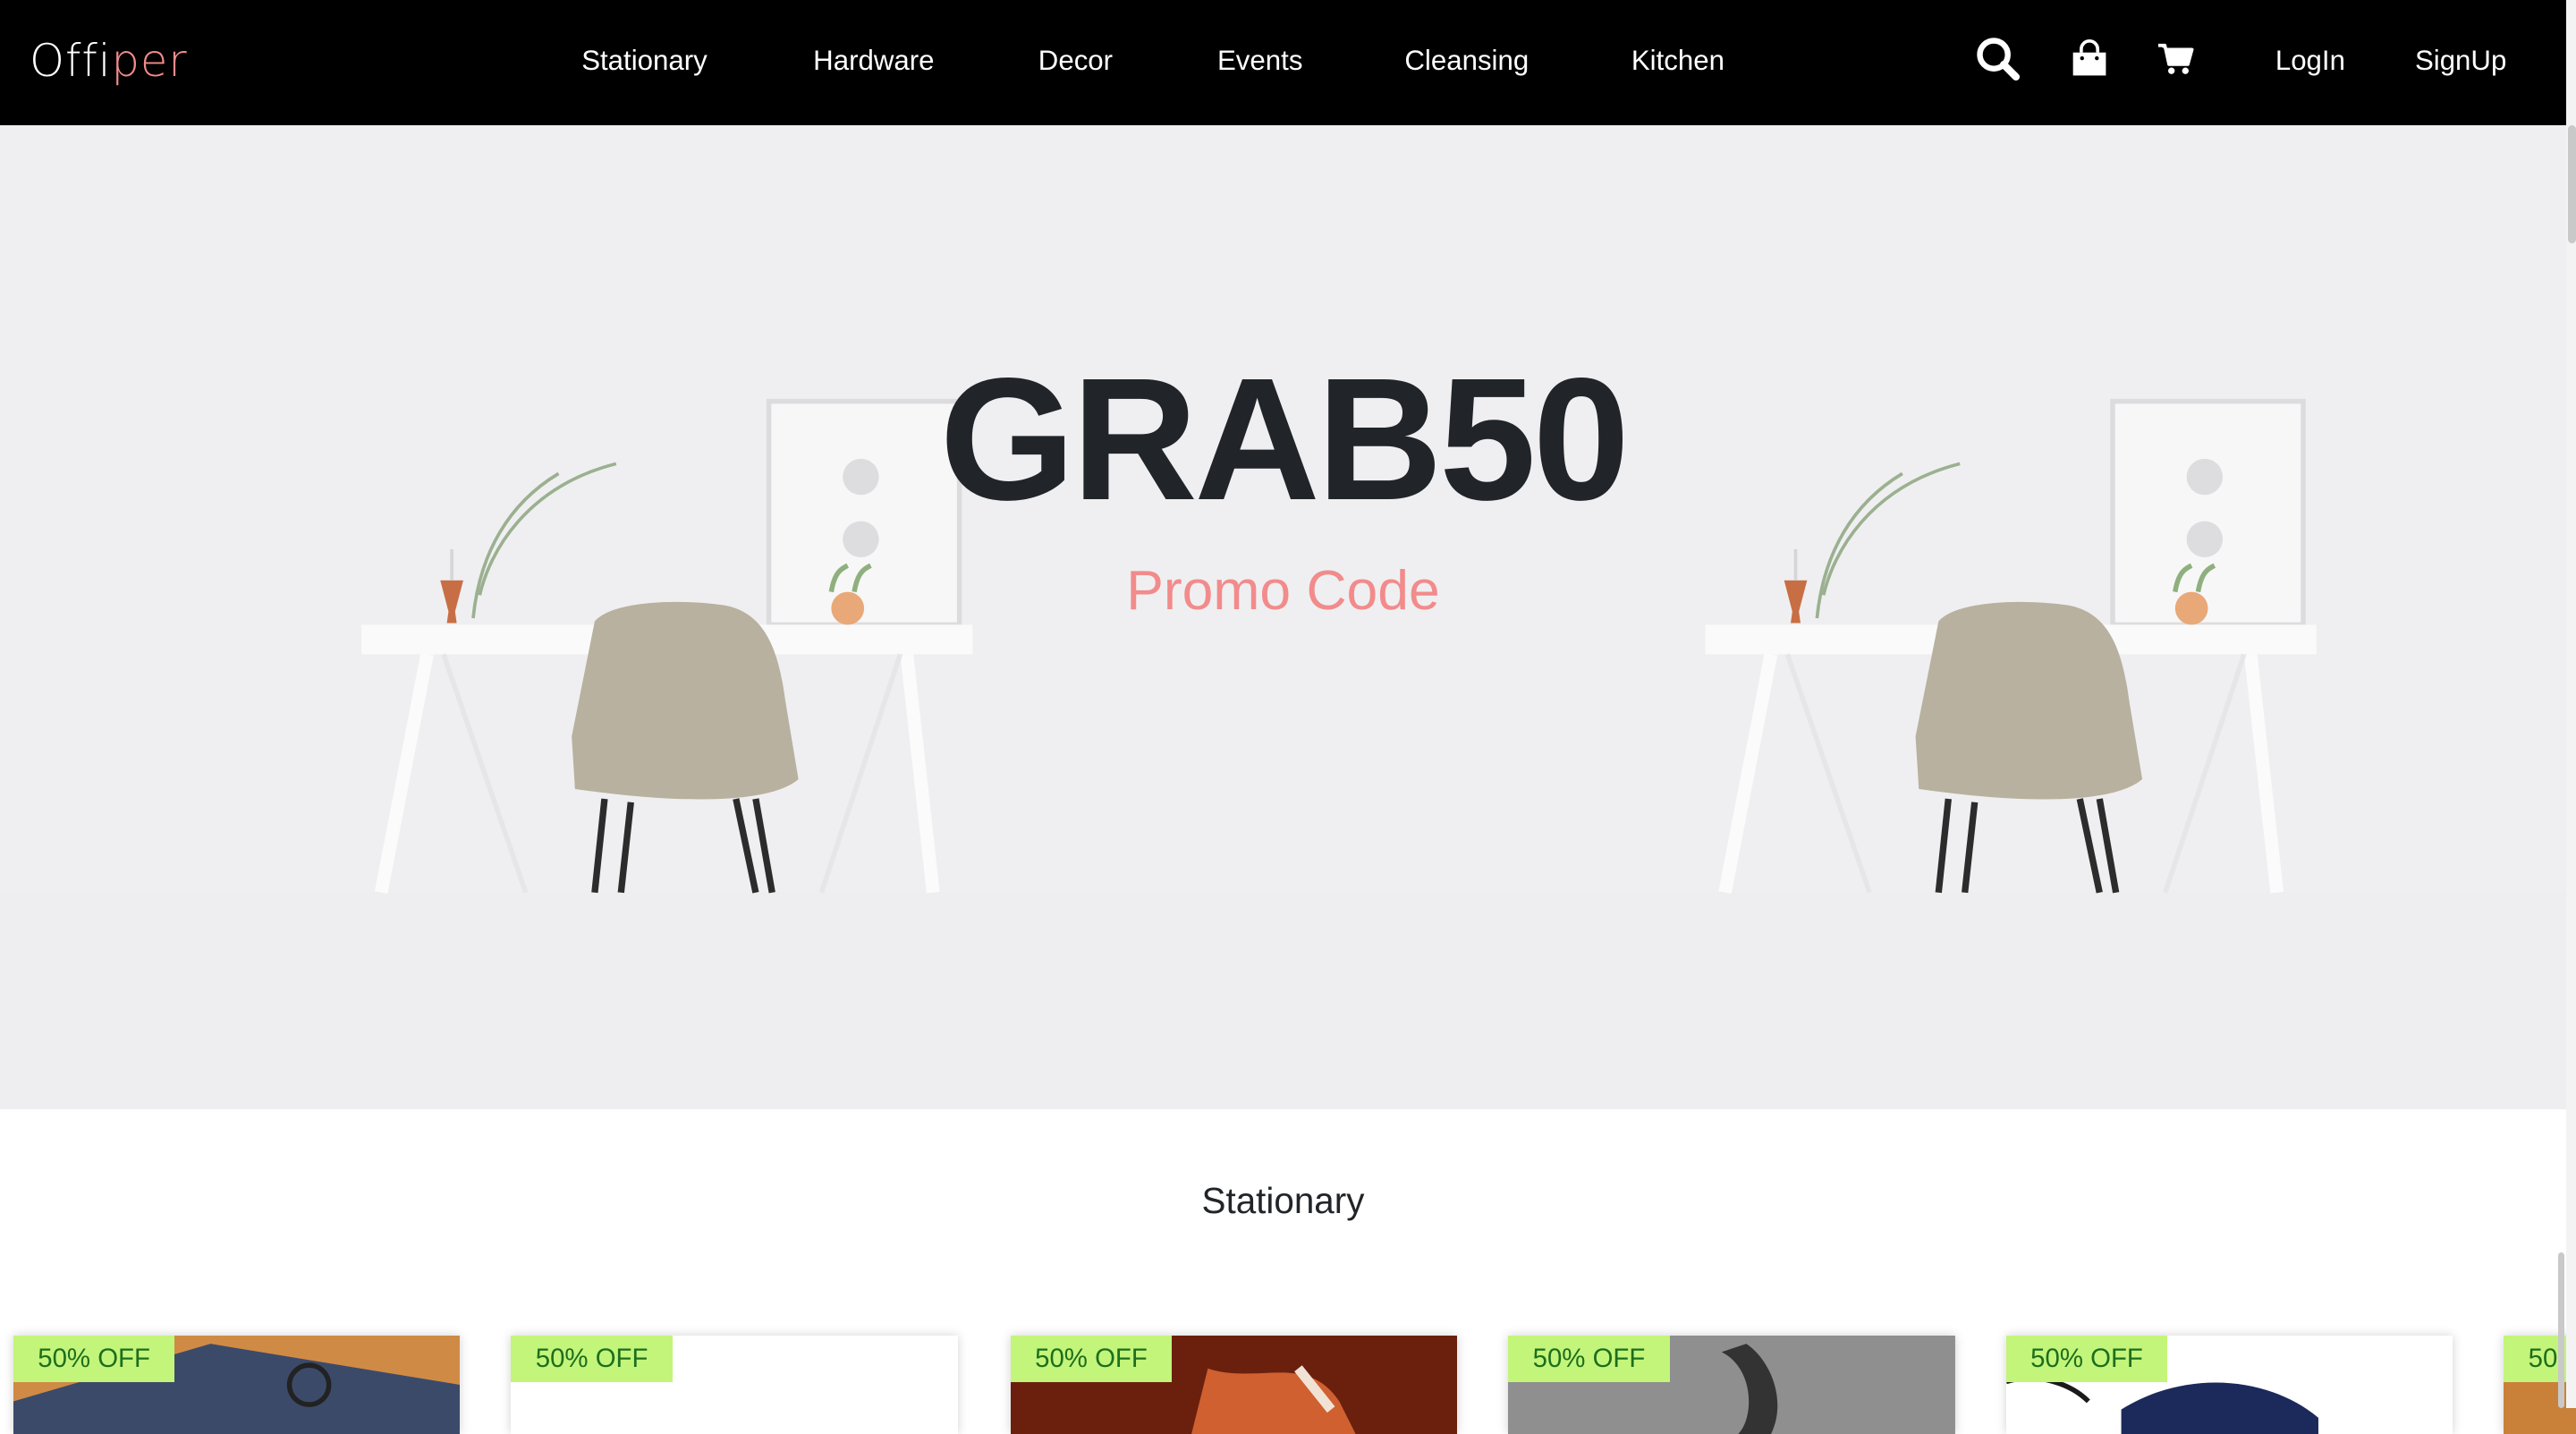  I want to click on nav-link-cleansing: Cleansing, so click(1466, 61).